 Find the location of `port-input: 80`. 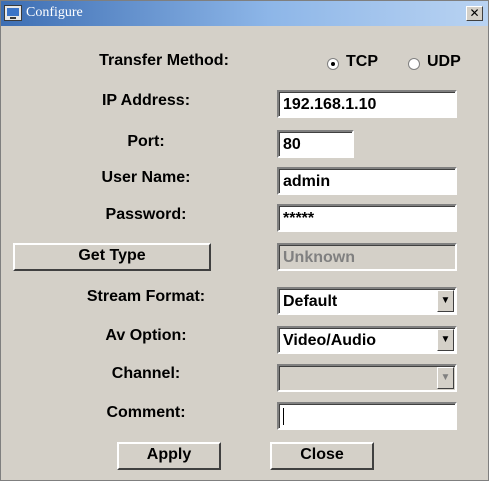

port-input: 80 is located at coordinates (315, 144).